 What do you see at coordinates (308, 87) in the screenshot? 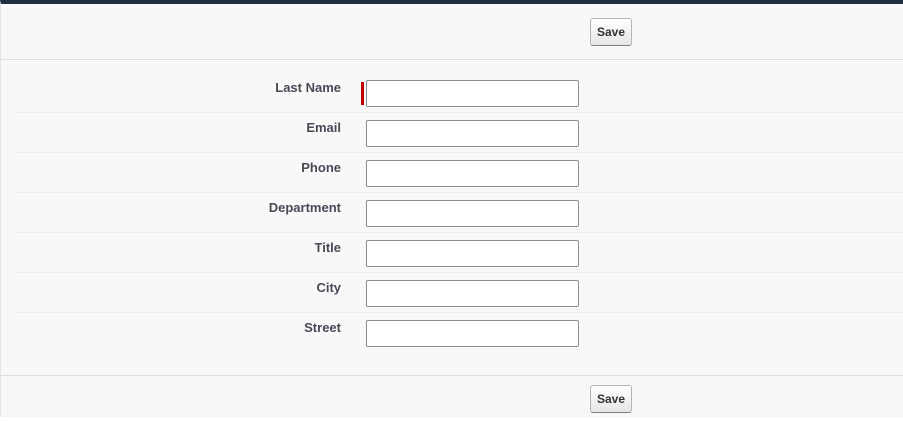
I see `field-label-last-name: Last Name` at bounding box center [308, 87].